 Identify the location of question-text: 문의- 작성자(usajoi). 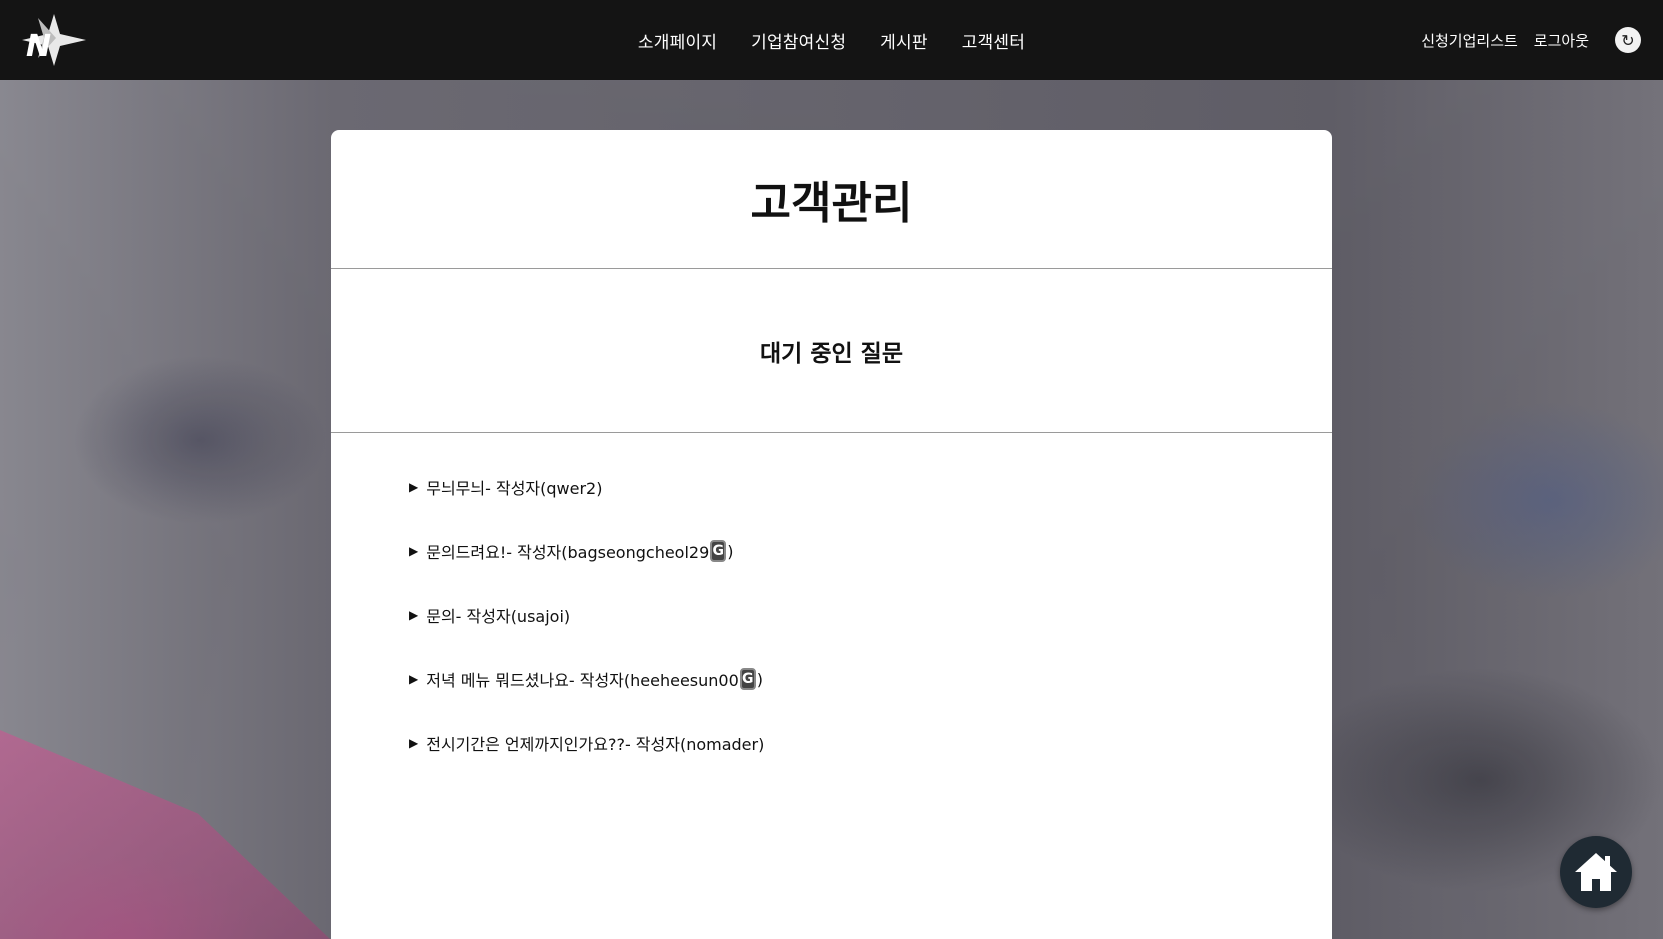
(498, 616).